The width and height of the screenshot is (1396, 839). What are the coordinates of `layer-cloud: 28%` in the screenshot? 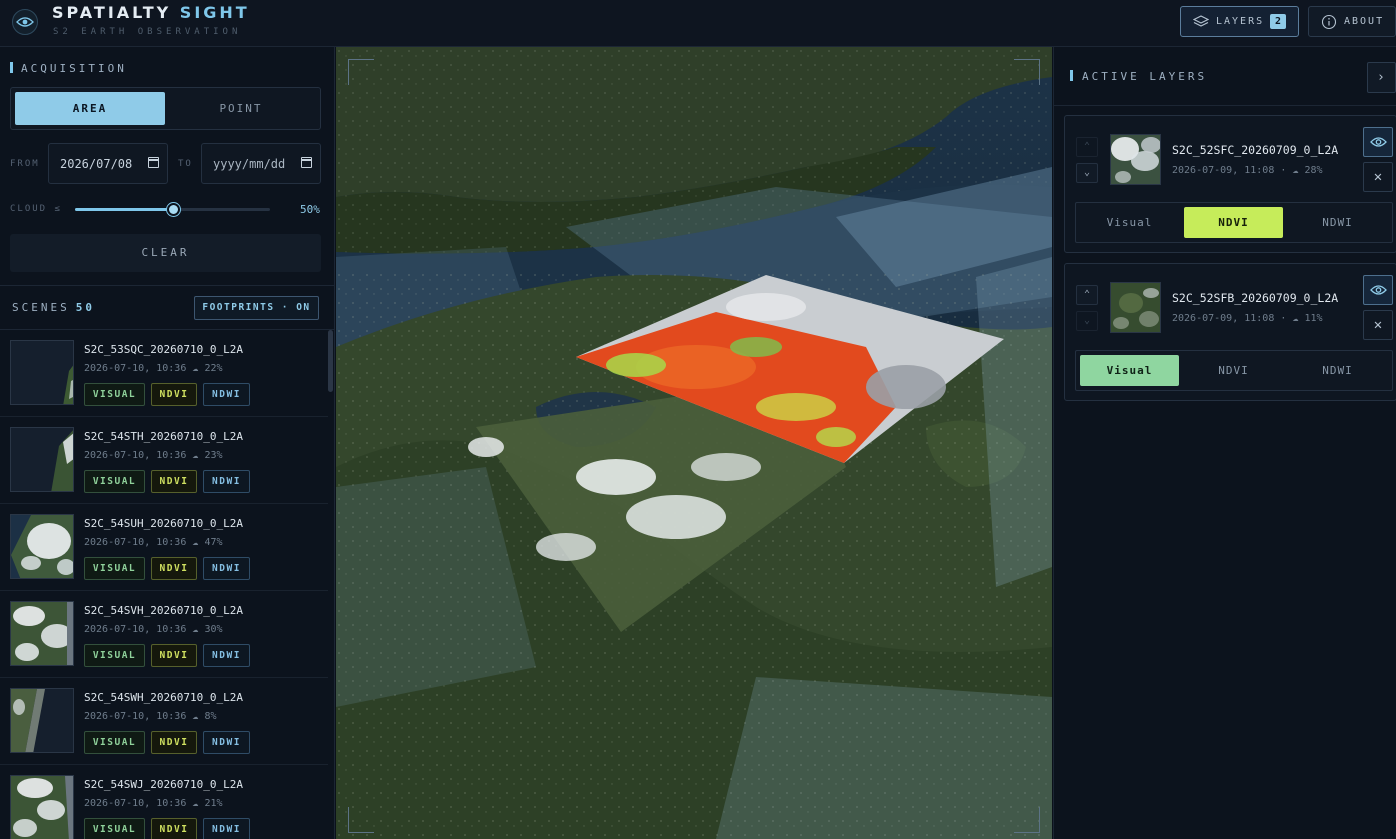 It's located at (1313, 170).